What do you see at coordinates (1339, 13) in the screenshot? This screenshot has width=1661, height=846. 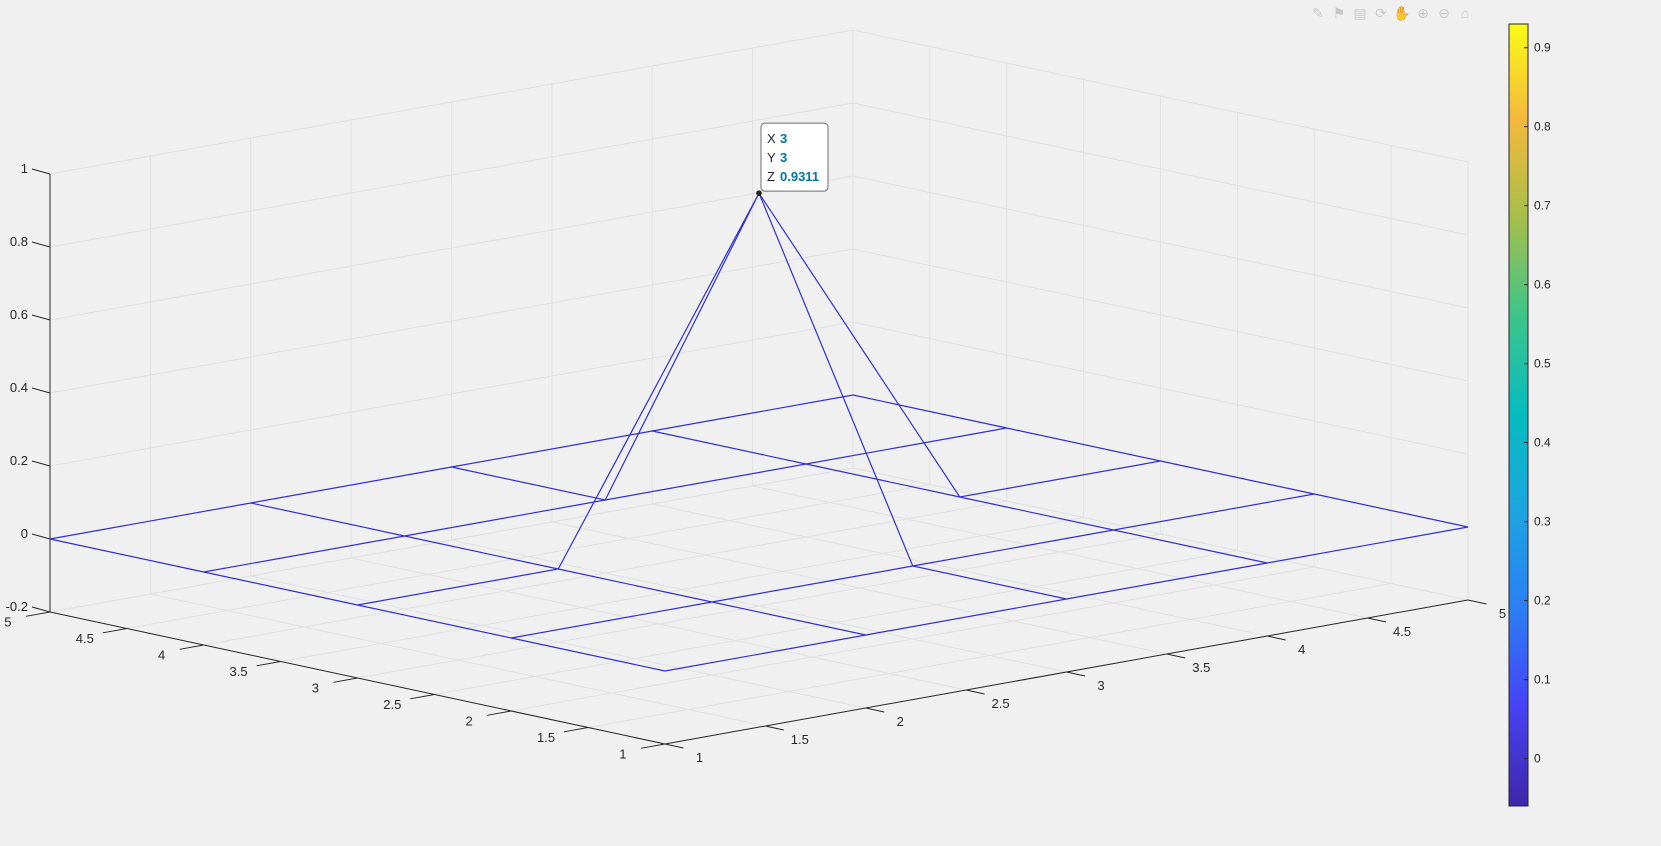 I see `data-tips-icon: ⚑` at bounding box center [1339, 13].